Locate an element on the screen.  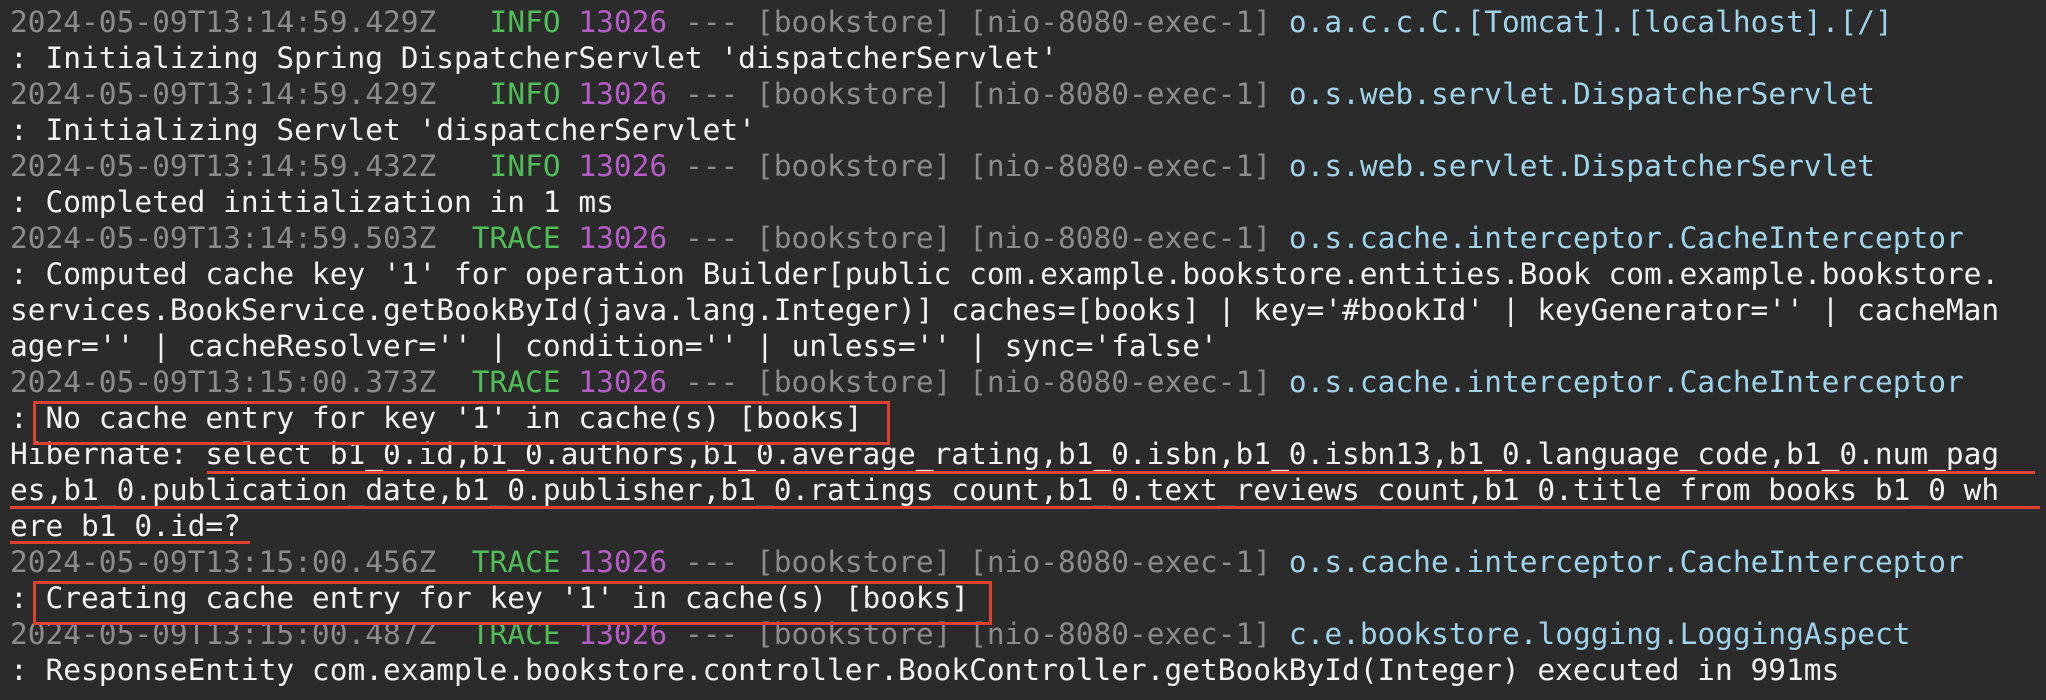
log-timestamp: 2024-05-09T13:14:59.503Z is located at coordinates (223, 238).